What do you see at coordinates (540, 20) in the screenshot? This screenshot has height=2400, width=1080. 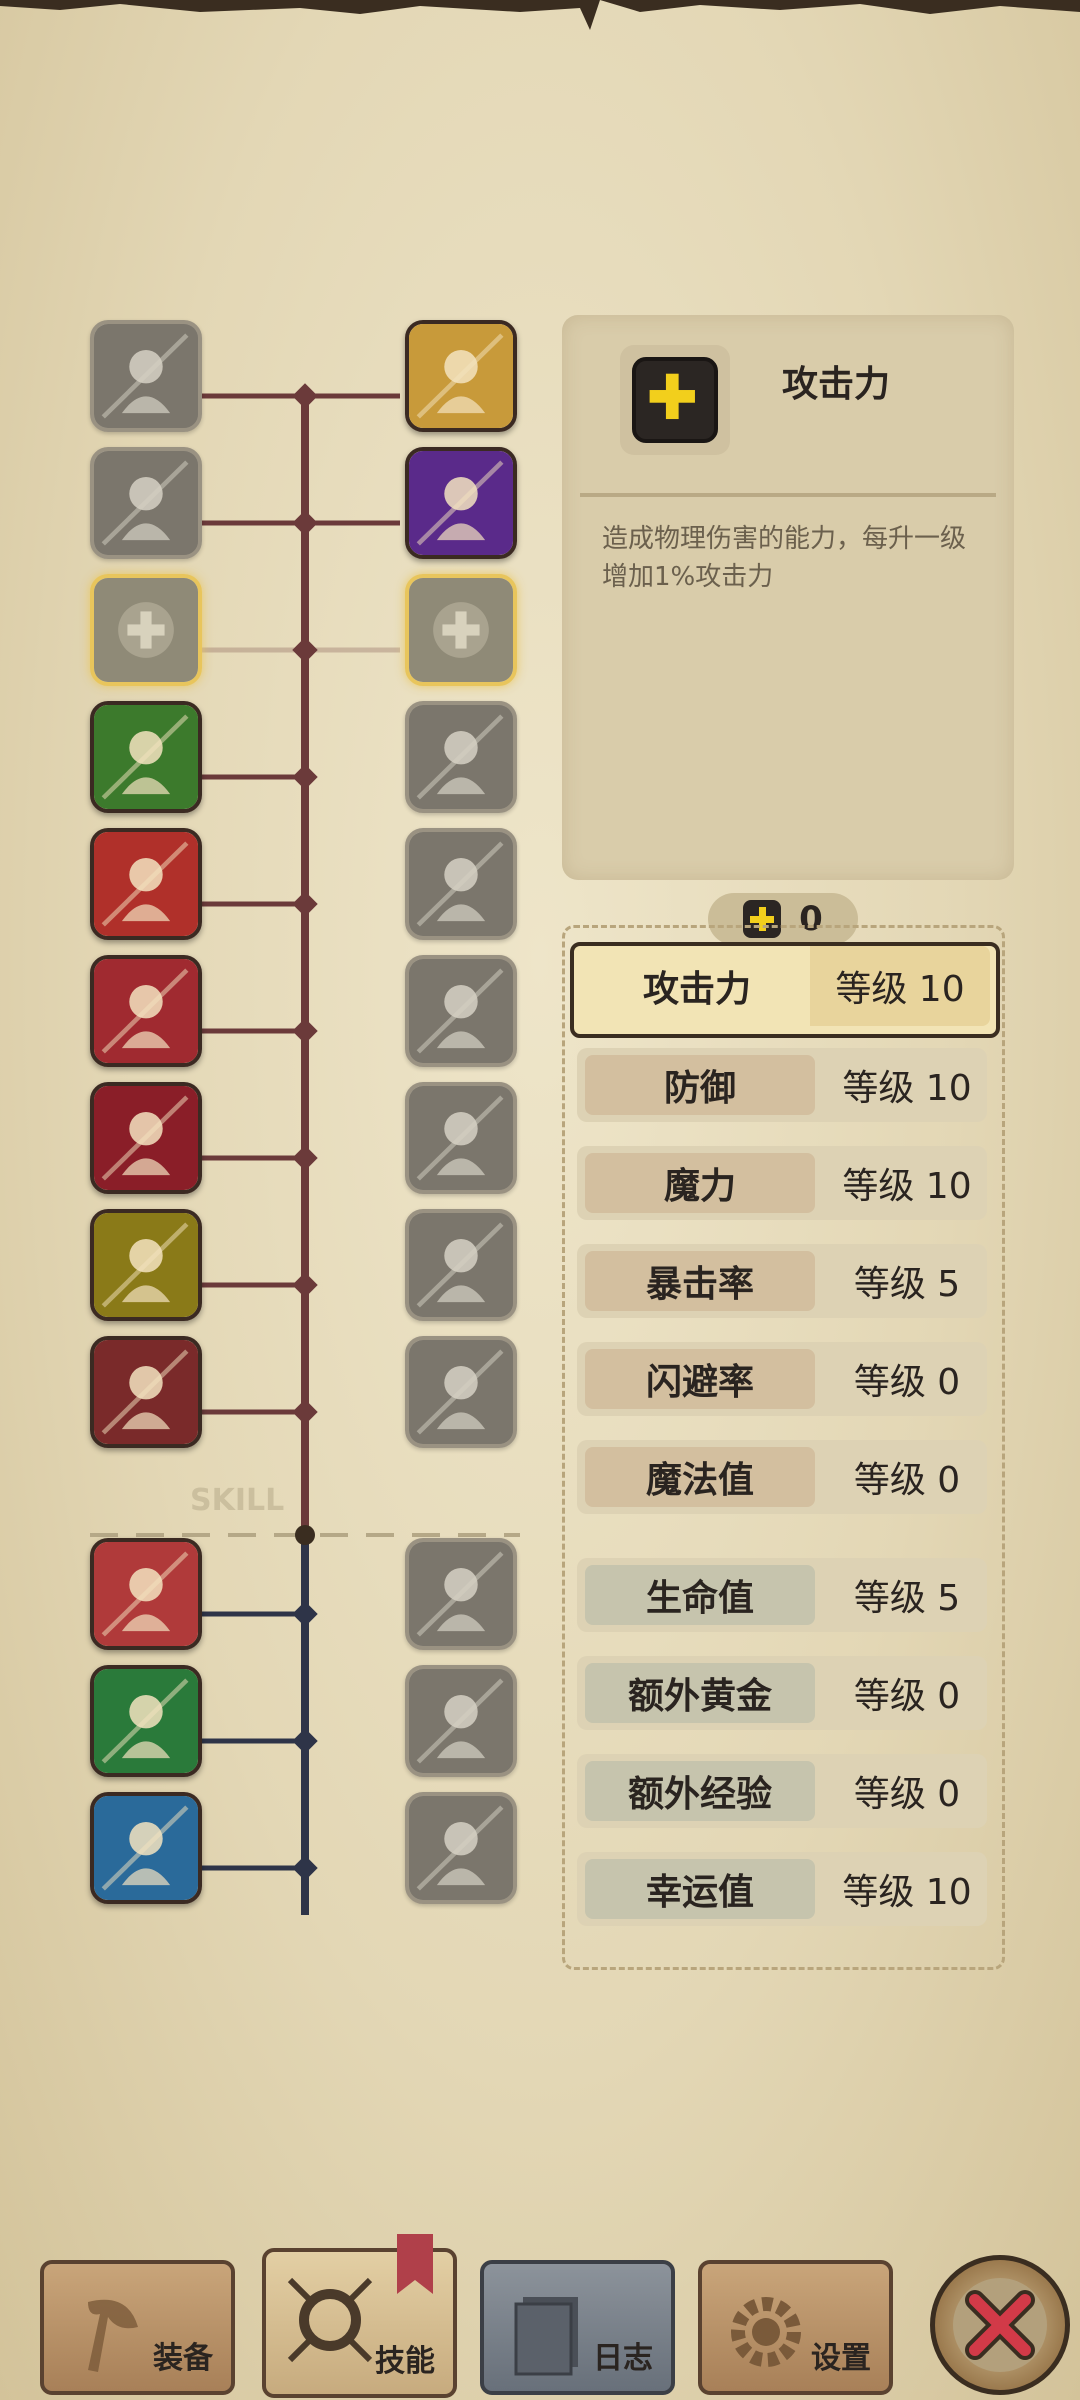 I see `torn-paper-edge` at bounding box center [540, 20].